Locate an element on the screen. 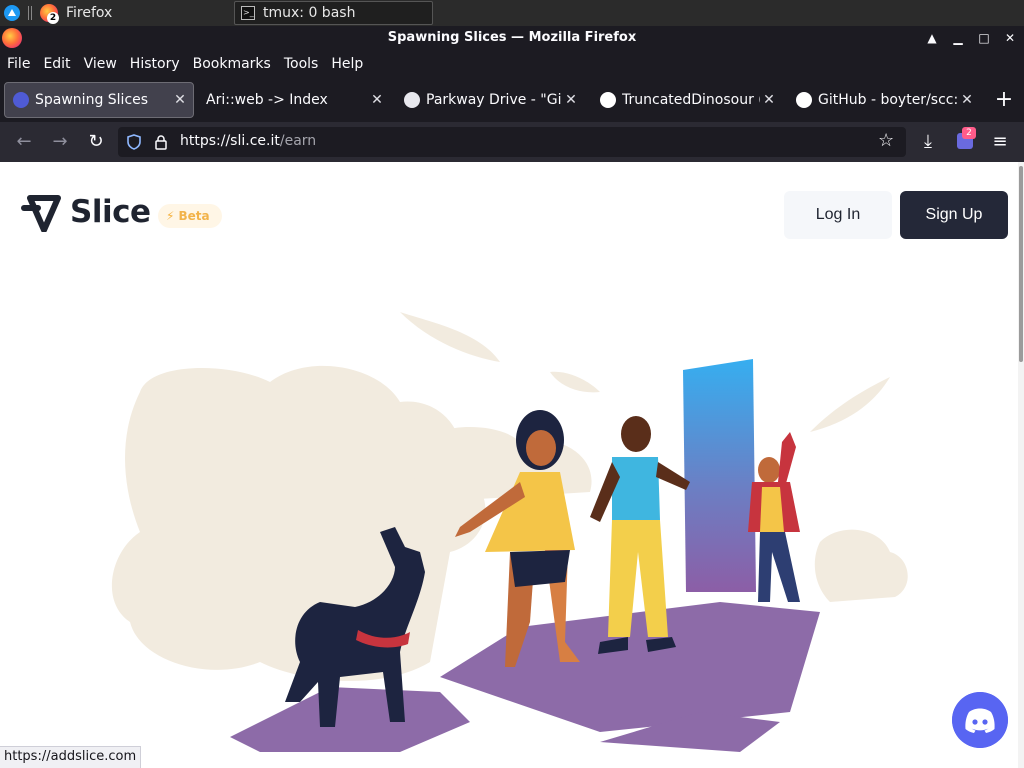 This screenshot has height=768, width=1024. beta-label: Beta is located at coordinates (194, 216).